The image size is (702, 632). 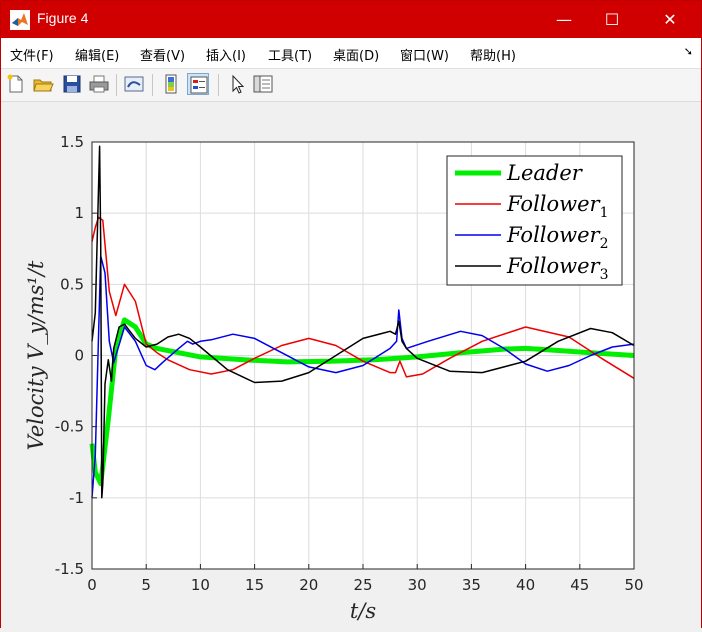 I want to click on menu-tools: 工具(T), so click(x=290, y=54).